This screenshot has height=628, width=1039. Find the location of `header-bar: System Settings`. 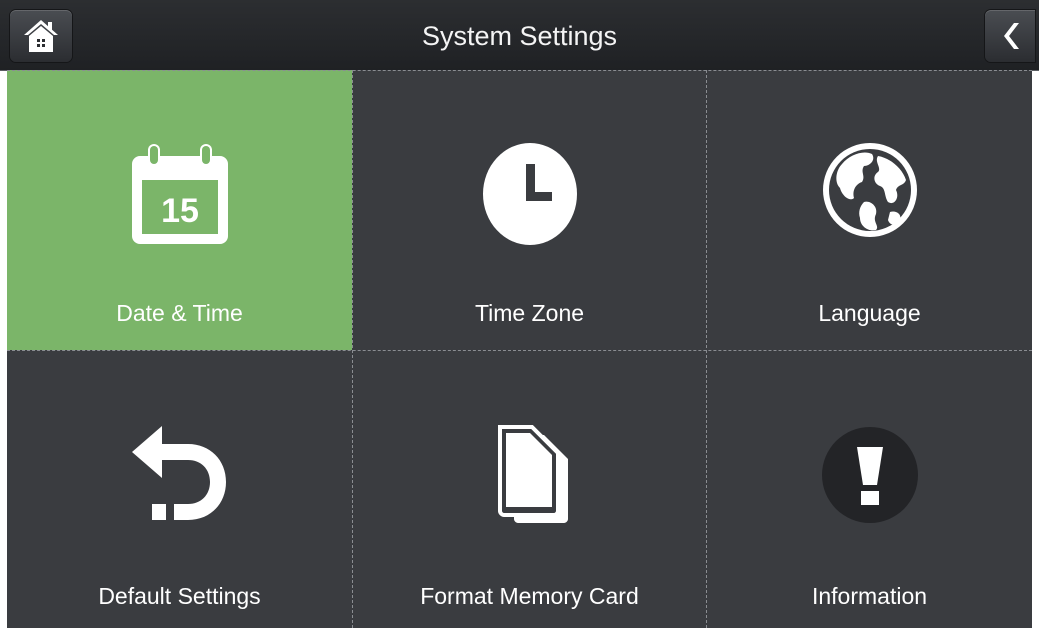

header-bar: System Settings is located at coordinates (519, 35).